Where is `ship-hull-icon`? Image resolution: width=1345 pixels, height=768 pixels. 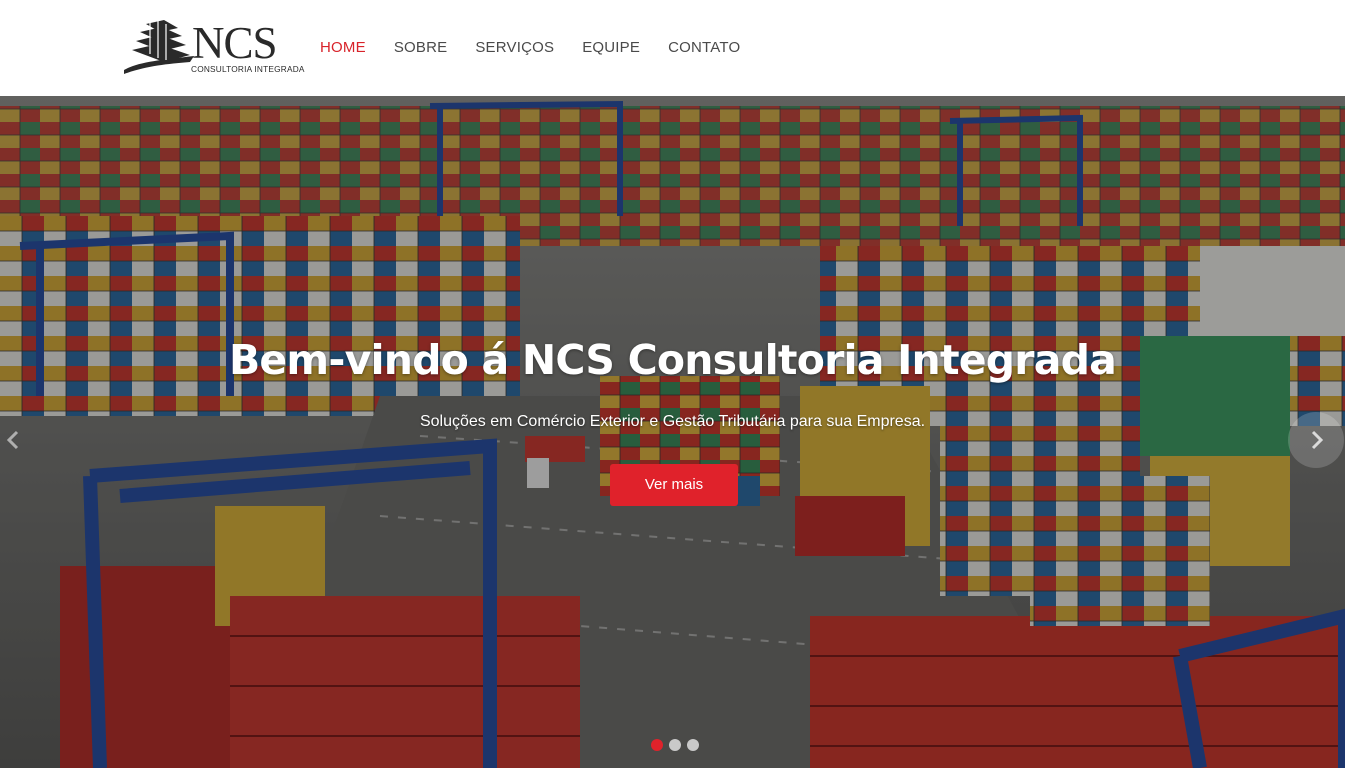
ship-hull-icon is located at coordinates (159, 47).